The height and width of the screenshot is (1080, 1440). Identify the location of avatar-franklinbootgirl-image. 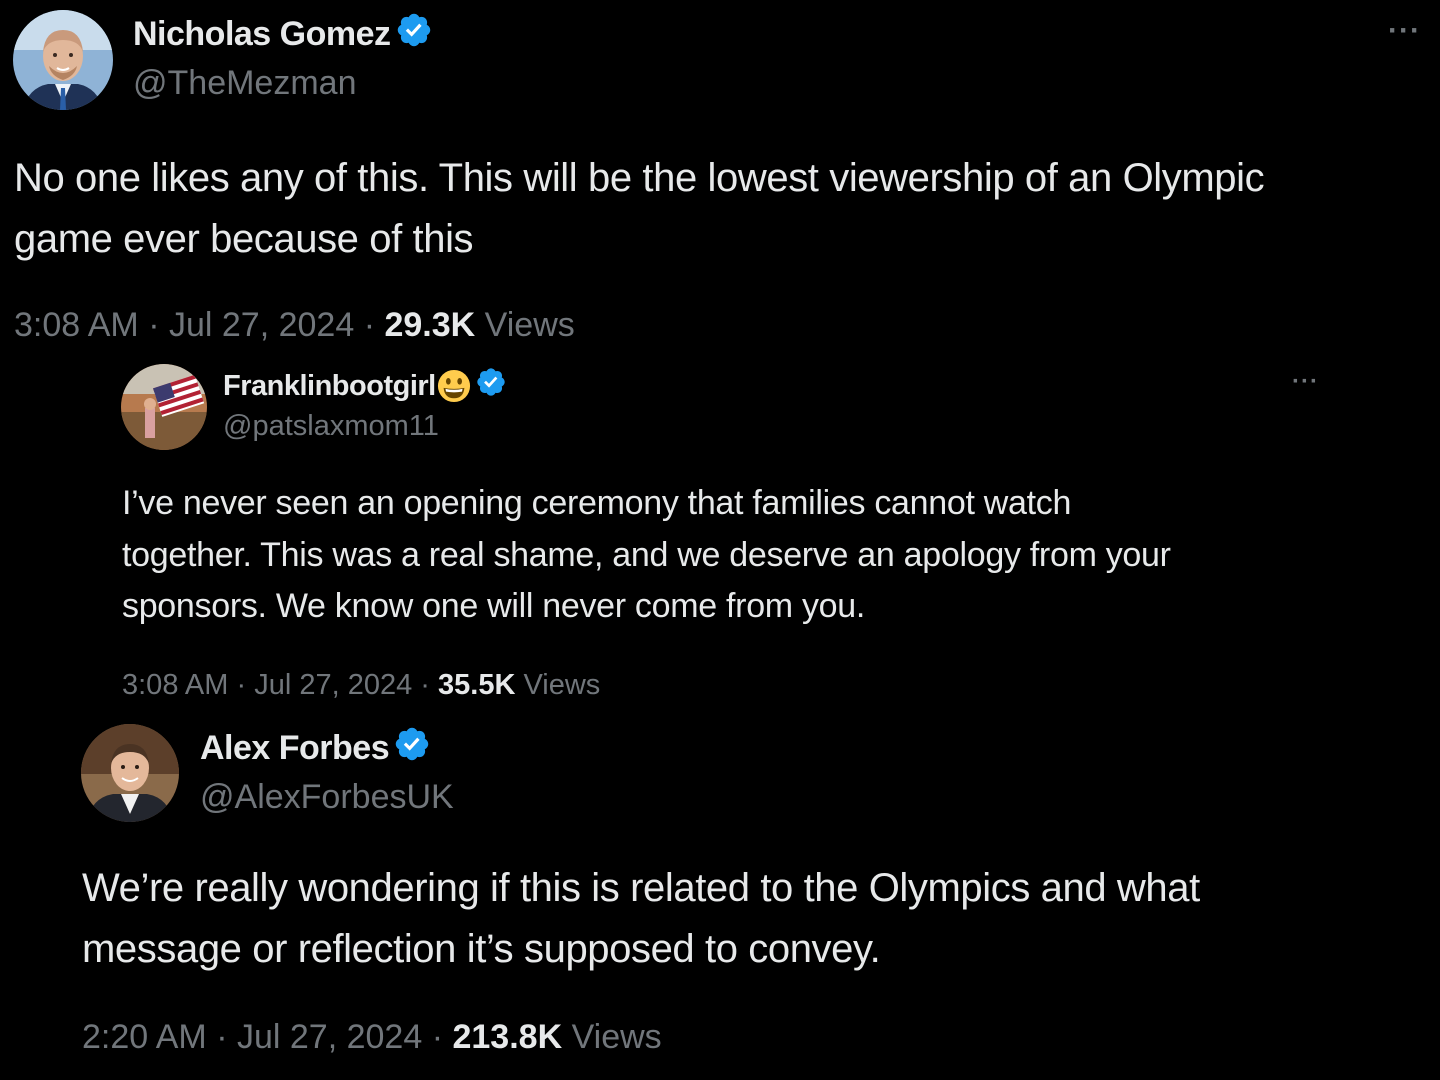
(164, 407).